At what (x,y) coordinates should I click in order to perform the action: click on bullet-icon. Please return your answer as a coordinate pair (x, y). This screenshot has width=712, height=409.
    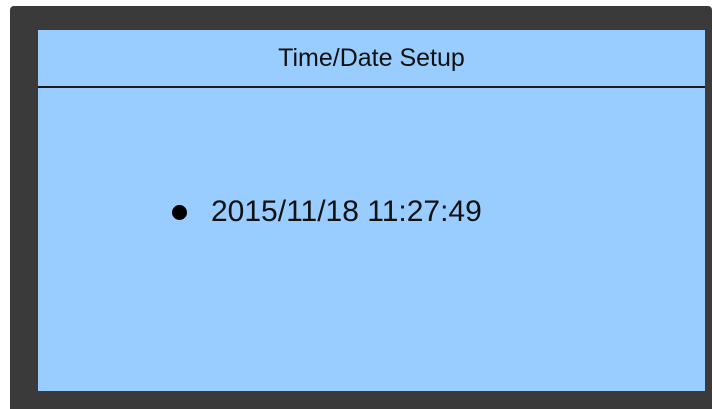
    Looking at the image, I should click on (179, 212).